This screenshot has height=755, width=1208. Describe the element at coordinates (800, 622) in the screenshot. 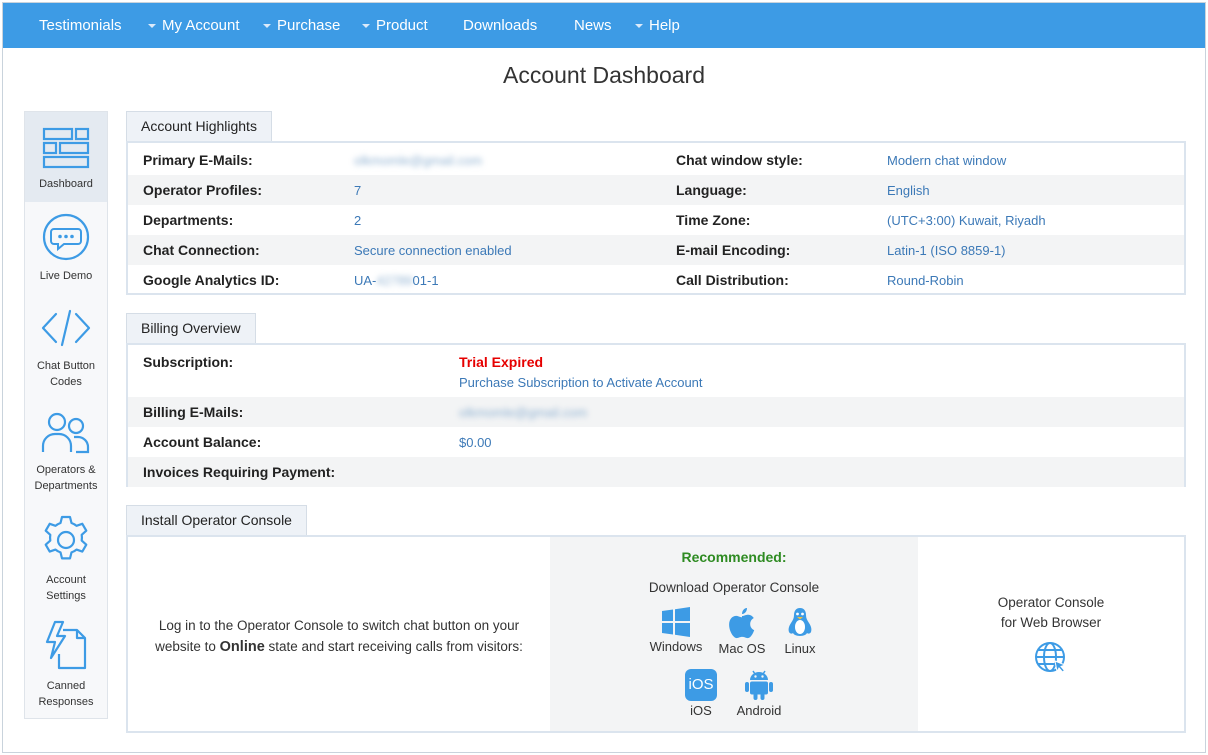

I see `linux-icon` at that location.